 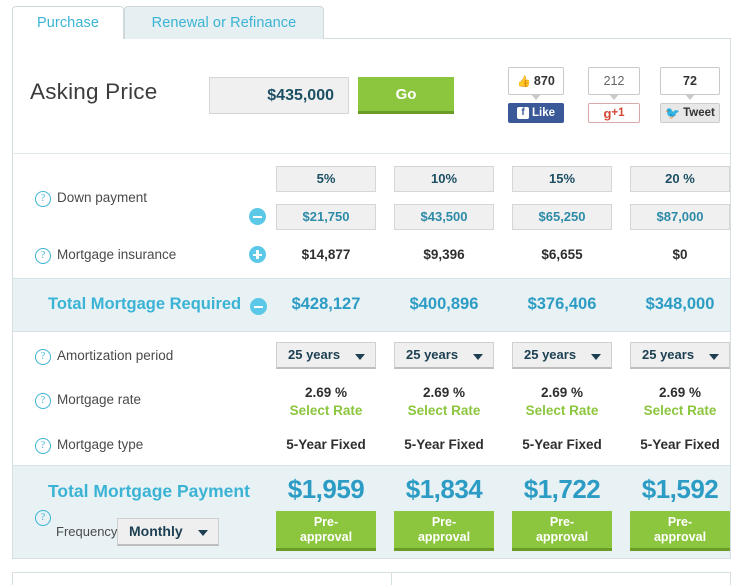 I want to click on frequency-dropdown-control: Monthly, so click(x=168, y=532).